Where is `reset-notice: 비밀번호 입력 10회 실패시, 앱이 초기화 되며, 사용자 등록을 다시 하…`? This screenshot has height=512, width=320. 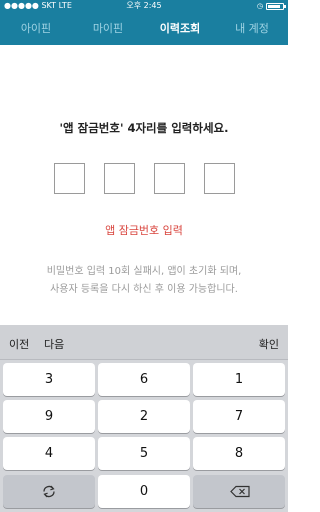 reset-notice: 비밀번호 입력 10회 실패시, 앱이 초기화 되며, 사용자 등록을 다시 하… is located at coordinates (144, 281).